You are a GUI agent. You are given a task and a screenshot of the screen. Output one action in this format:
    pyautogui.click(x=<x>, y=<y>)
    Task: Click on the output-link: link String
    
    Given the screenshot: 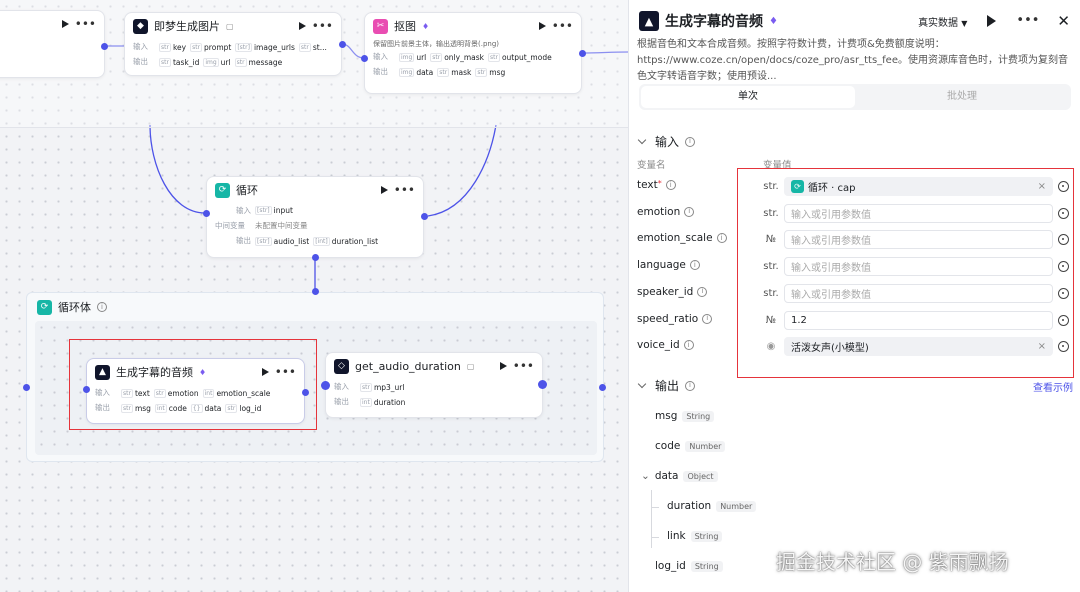 What is the action you would take?
    pyautogui.click(x=695, y=536)
    